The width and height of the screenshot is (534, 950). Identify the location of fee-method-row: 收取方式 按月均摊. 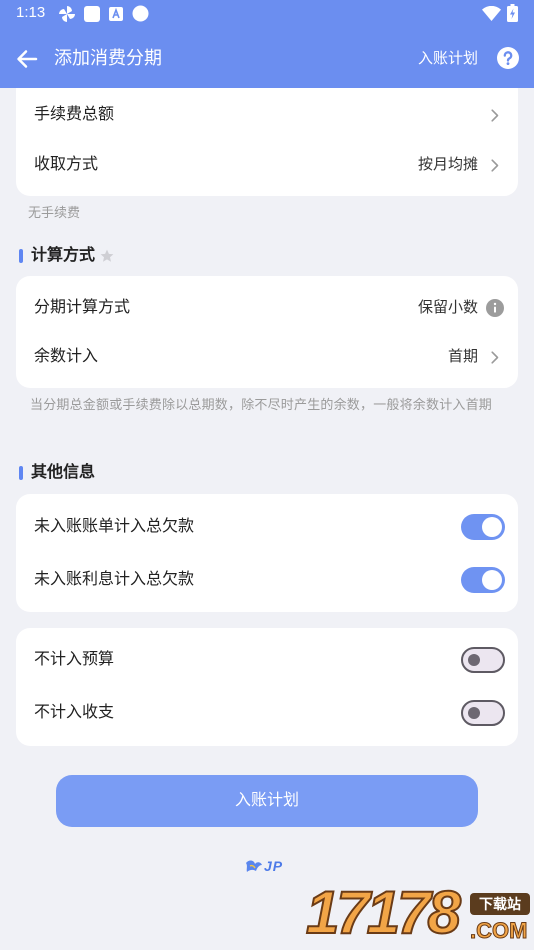
(267, 165).